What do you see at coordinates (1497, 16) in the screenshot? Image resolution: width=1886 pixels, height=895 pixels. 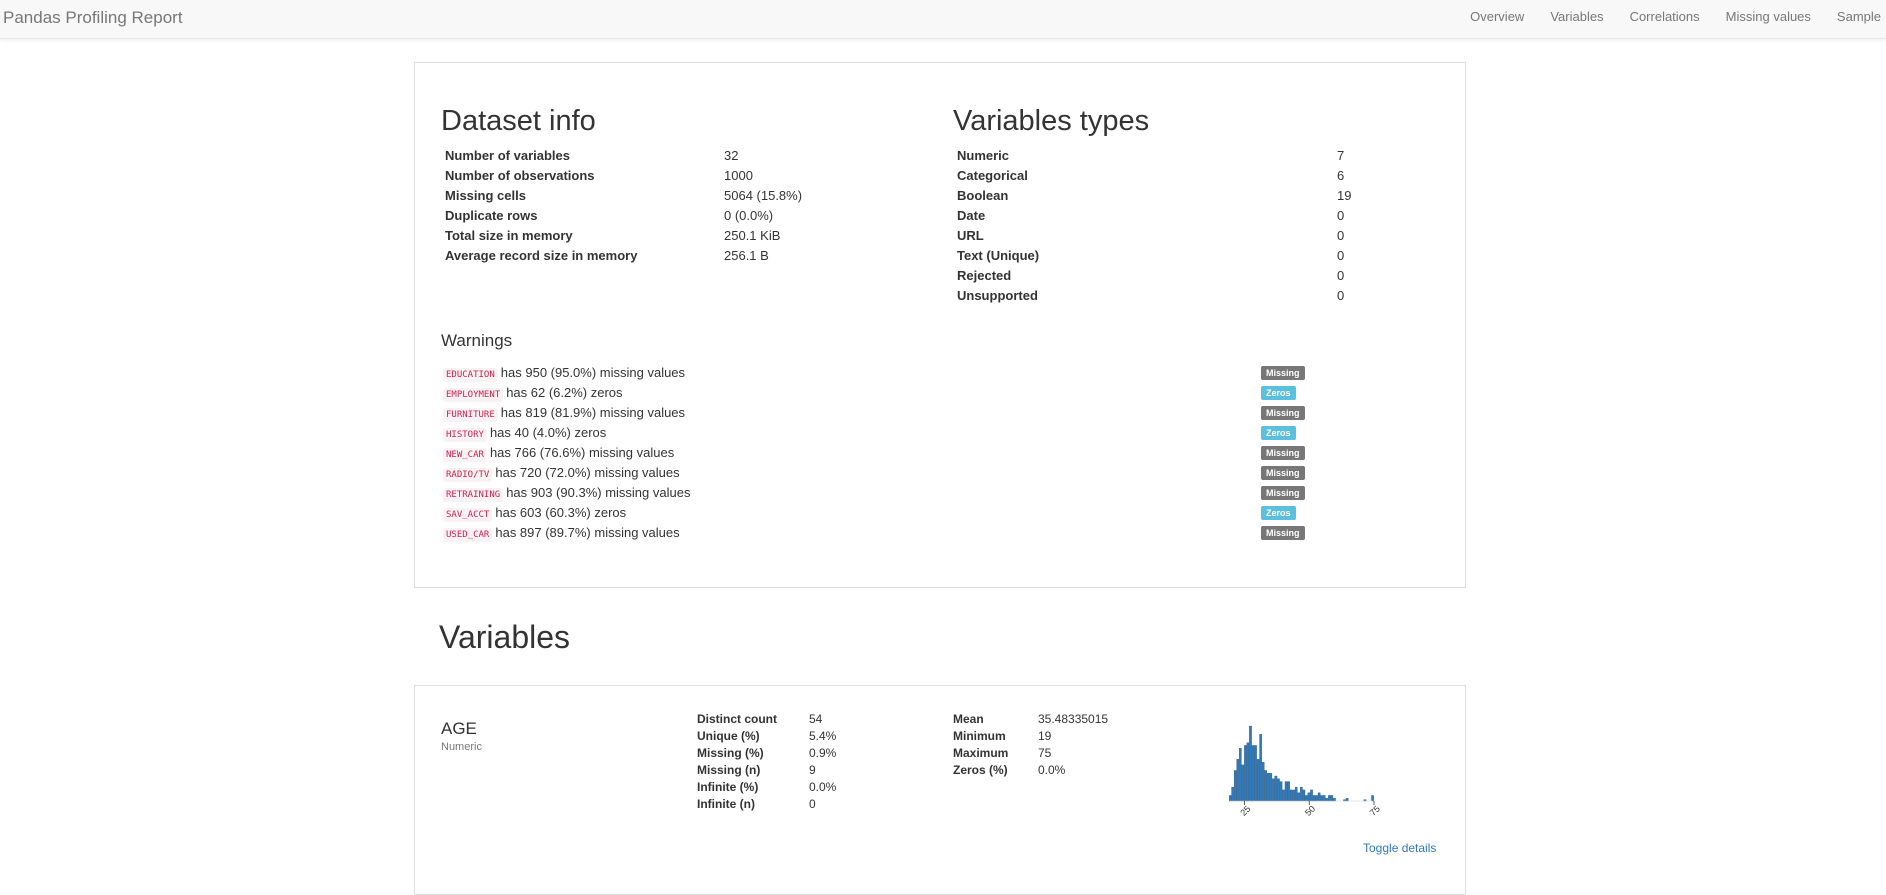 I see `nav-link-overview: Overview` at bounding box center [1497, 16].